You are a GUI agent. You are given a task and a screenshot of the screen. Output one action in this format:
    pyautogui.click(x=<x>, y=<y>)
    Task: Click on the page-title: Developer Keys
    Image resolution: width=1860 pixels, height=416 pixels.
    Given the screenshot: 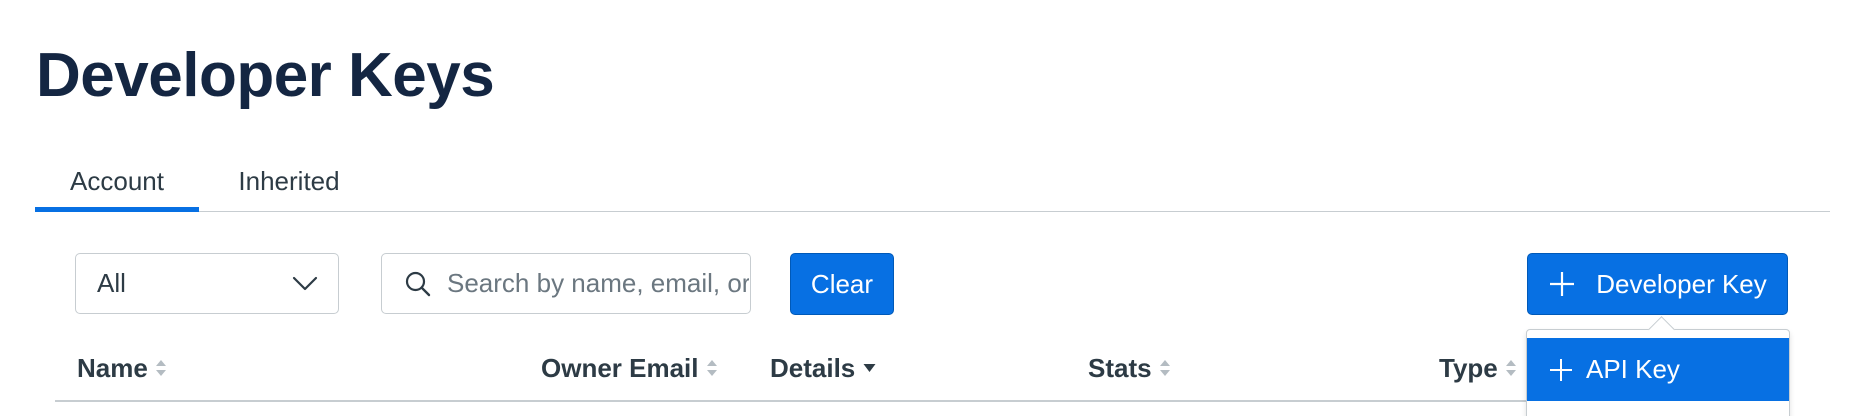 What is the action you would take?
    pyautogui.click(x=265, y=75)
    